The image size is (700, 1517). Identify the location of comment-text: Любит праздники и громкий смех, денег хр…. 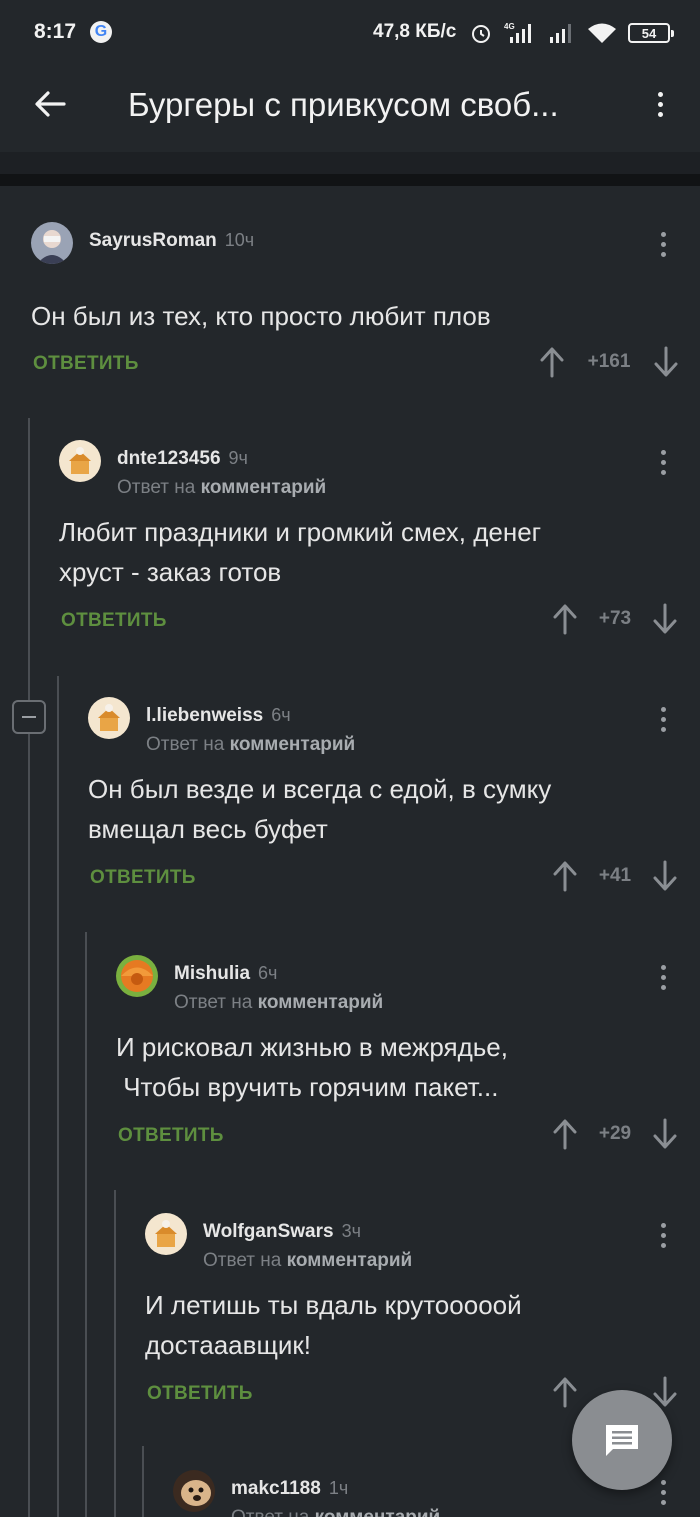
(300, 552).